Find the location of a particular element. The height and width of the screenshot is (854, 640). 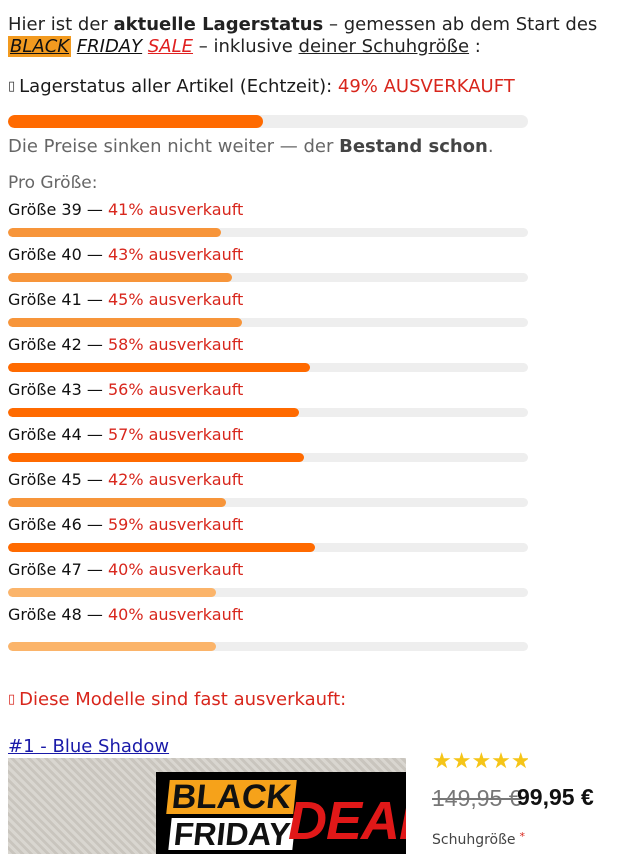

intro-text-part: – inklusive is located at coordinates (246, 46).